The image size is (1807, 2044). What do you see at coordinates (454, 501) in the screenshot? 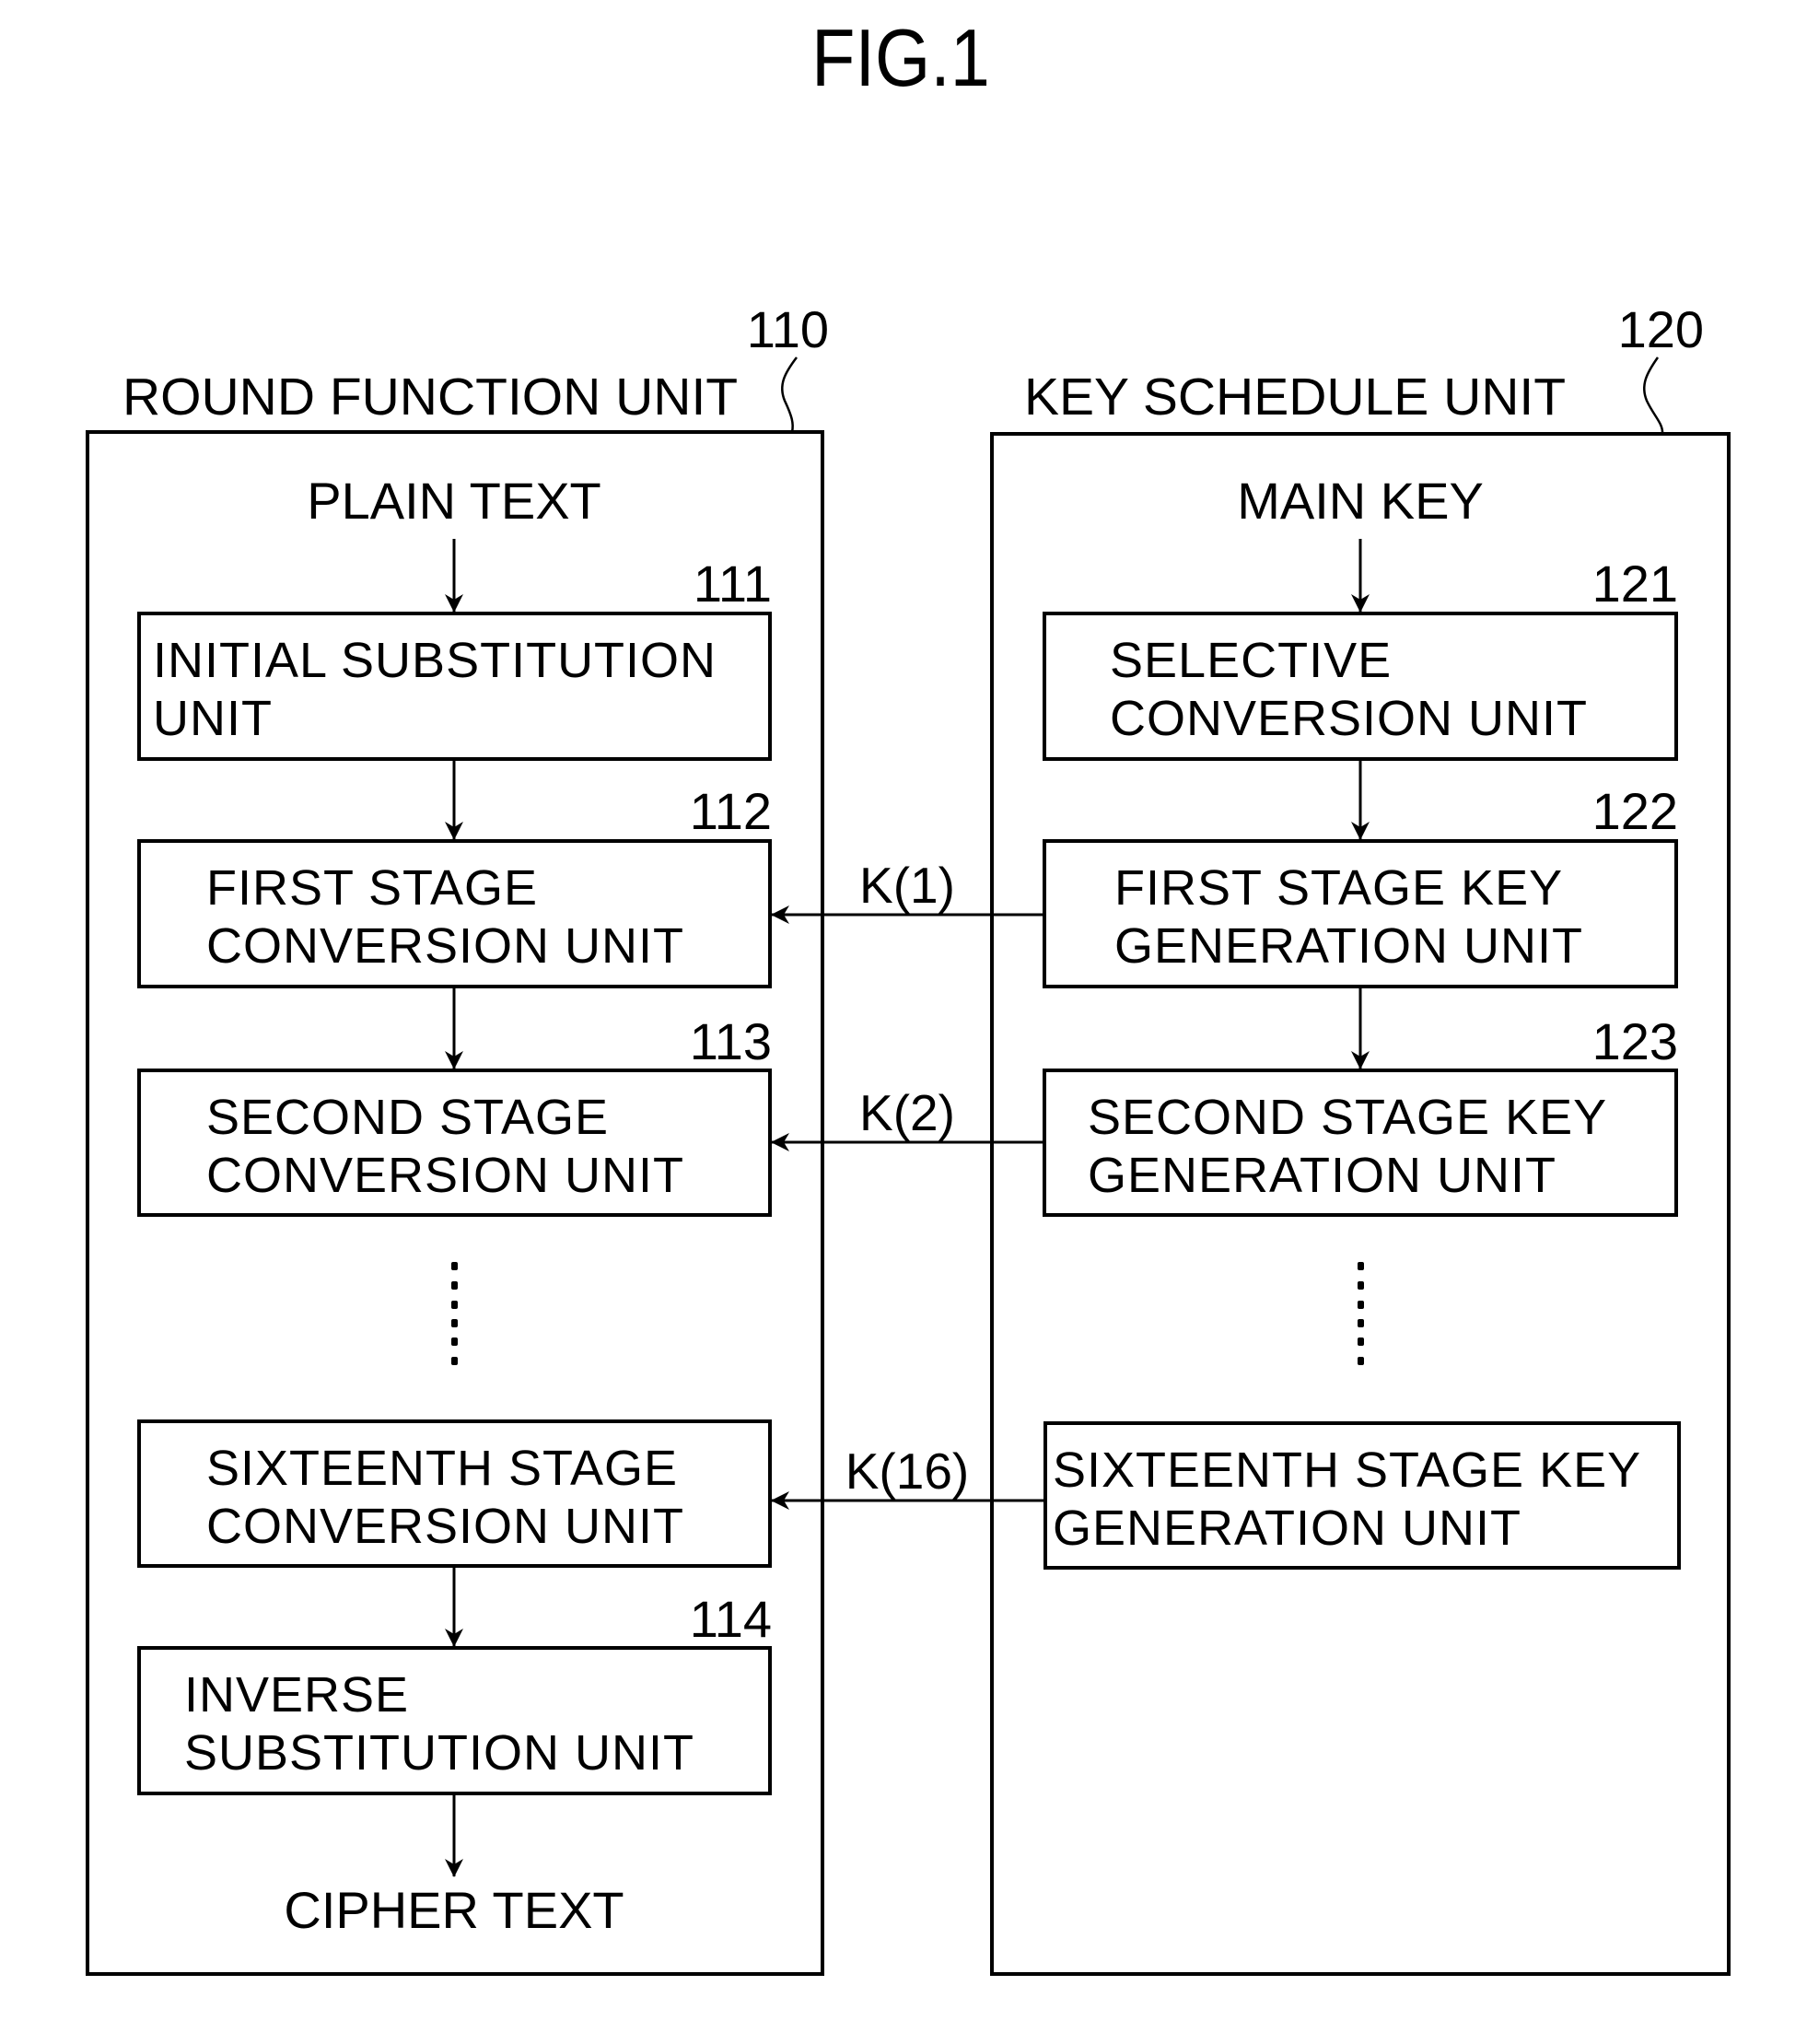
I see `plain-text-label: PLAIN TEXT` at bounding box center [454, 501].